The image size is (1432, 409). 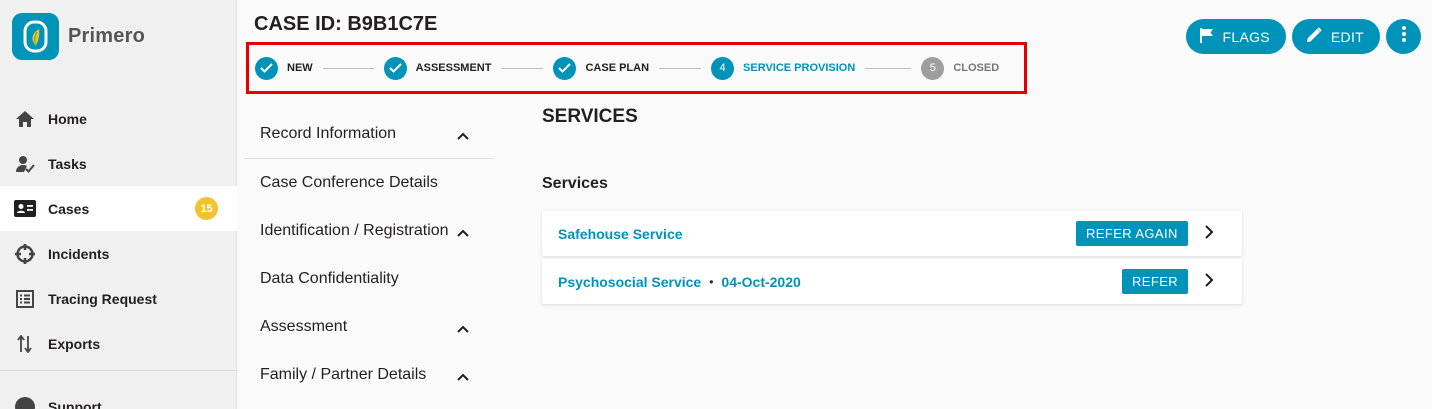 What do you see at coordinates (799, 68) in the screenshot?
I see `step-label: SERVICE PROVISION` at bounding box center [799, 68].